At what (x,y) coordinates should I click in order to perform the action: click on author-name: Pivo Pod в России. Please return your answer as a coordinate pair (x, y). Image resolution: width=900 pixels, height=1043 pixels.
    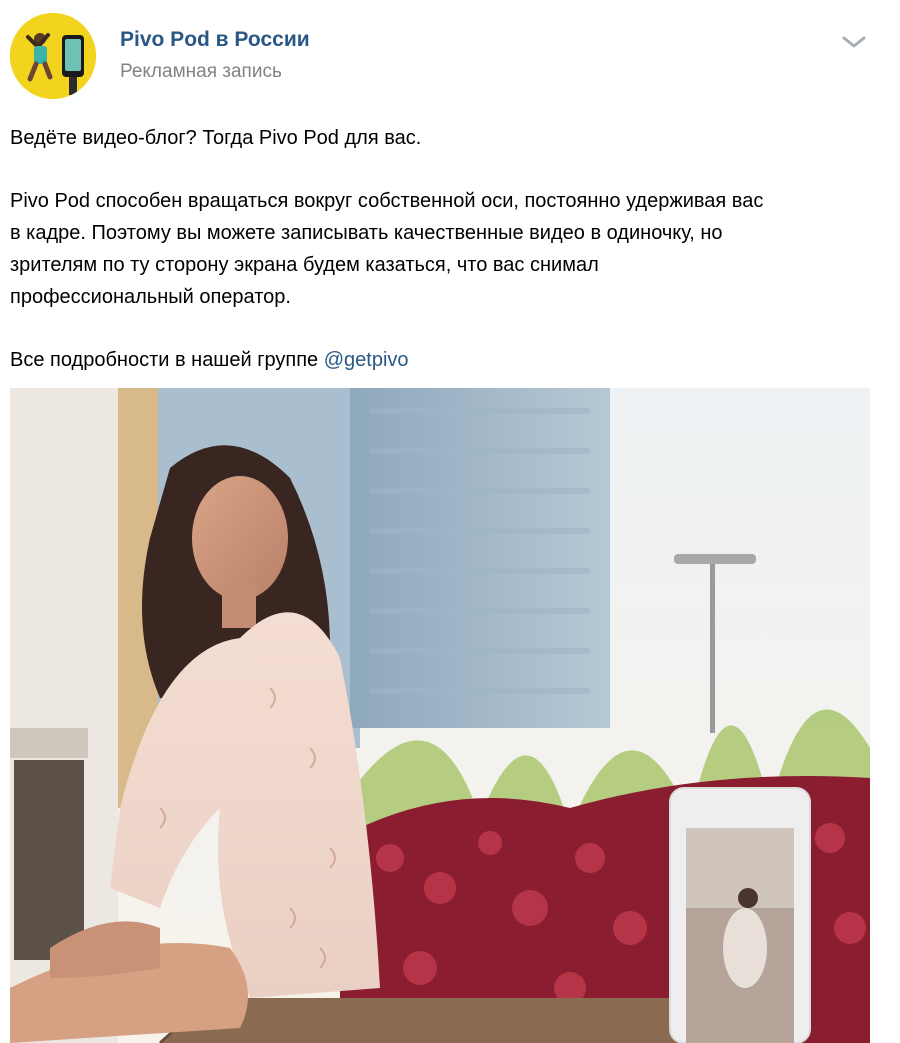
    Looking at the image, I should click on (215, 40).